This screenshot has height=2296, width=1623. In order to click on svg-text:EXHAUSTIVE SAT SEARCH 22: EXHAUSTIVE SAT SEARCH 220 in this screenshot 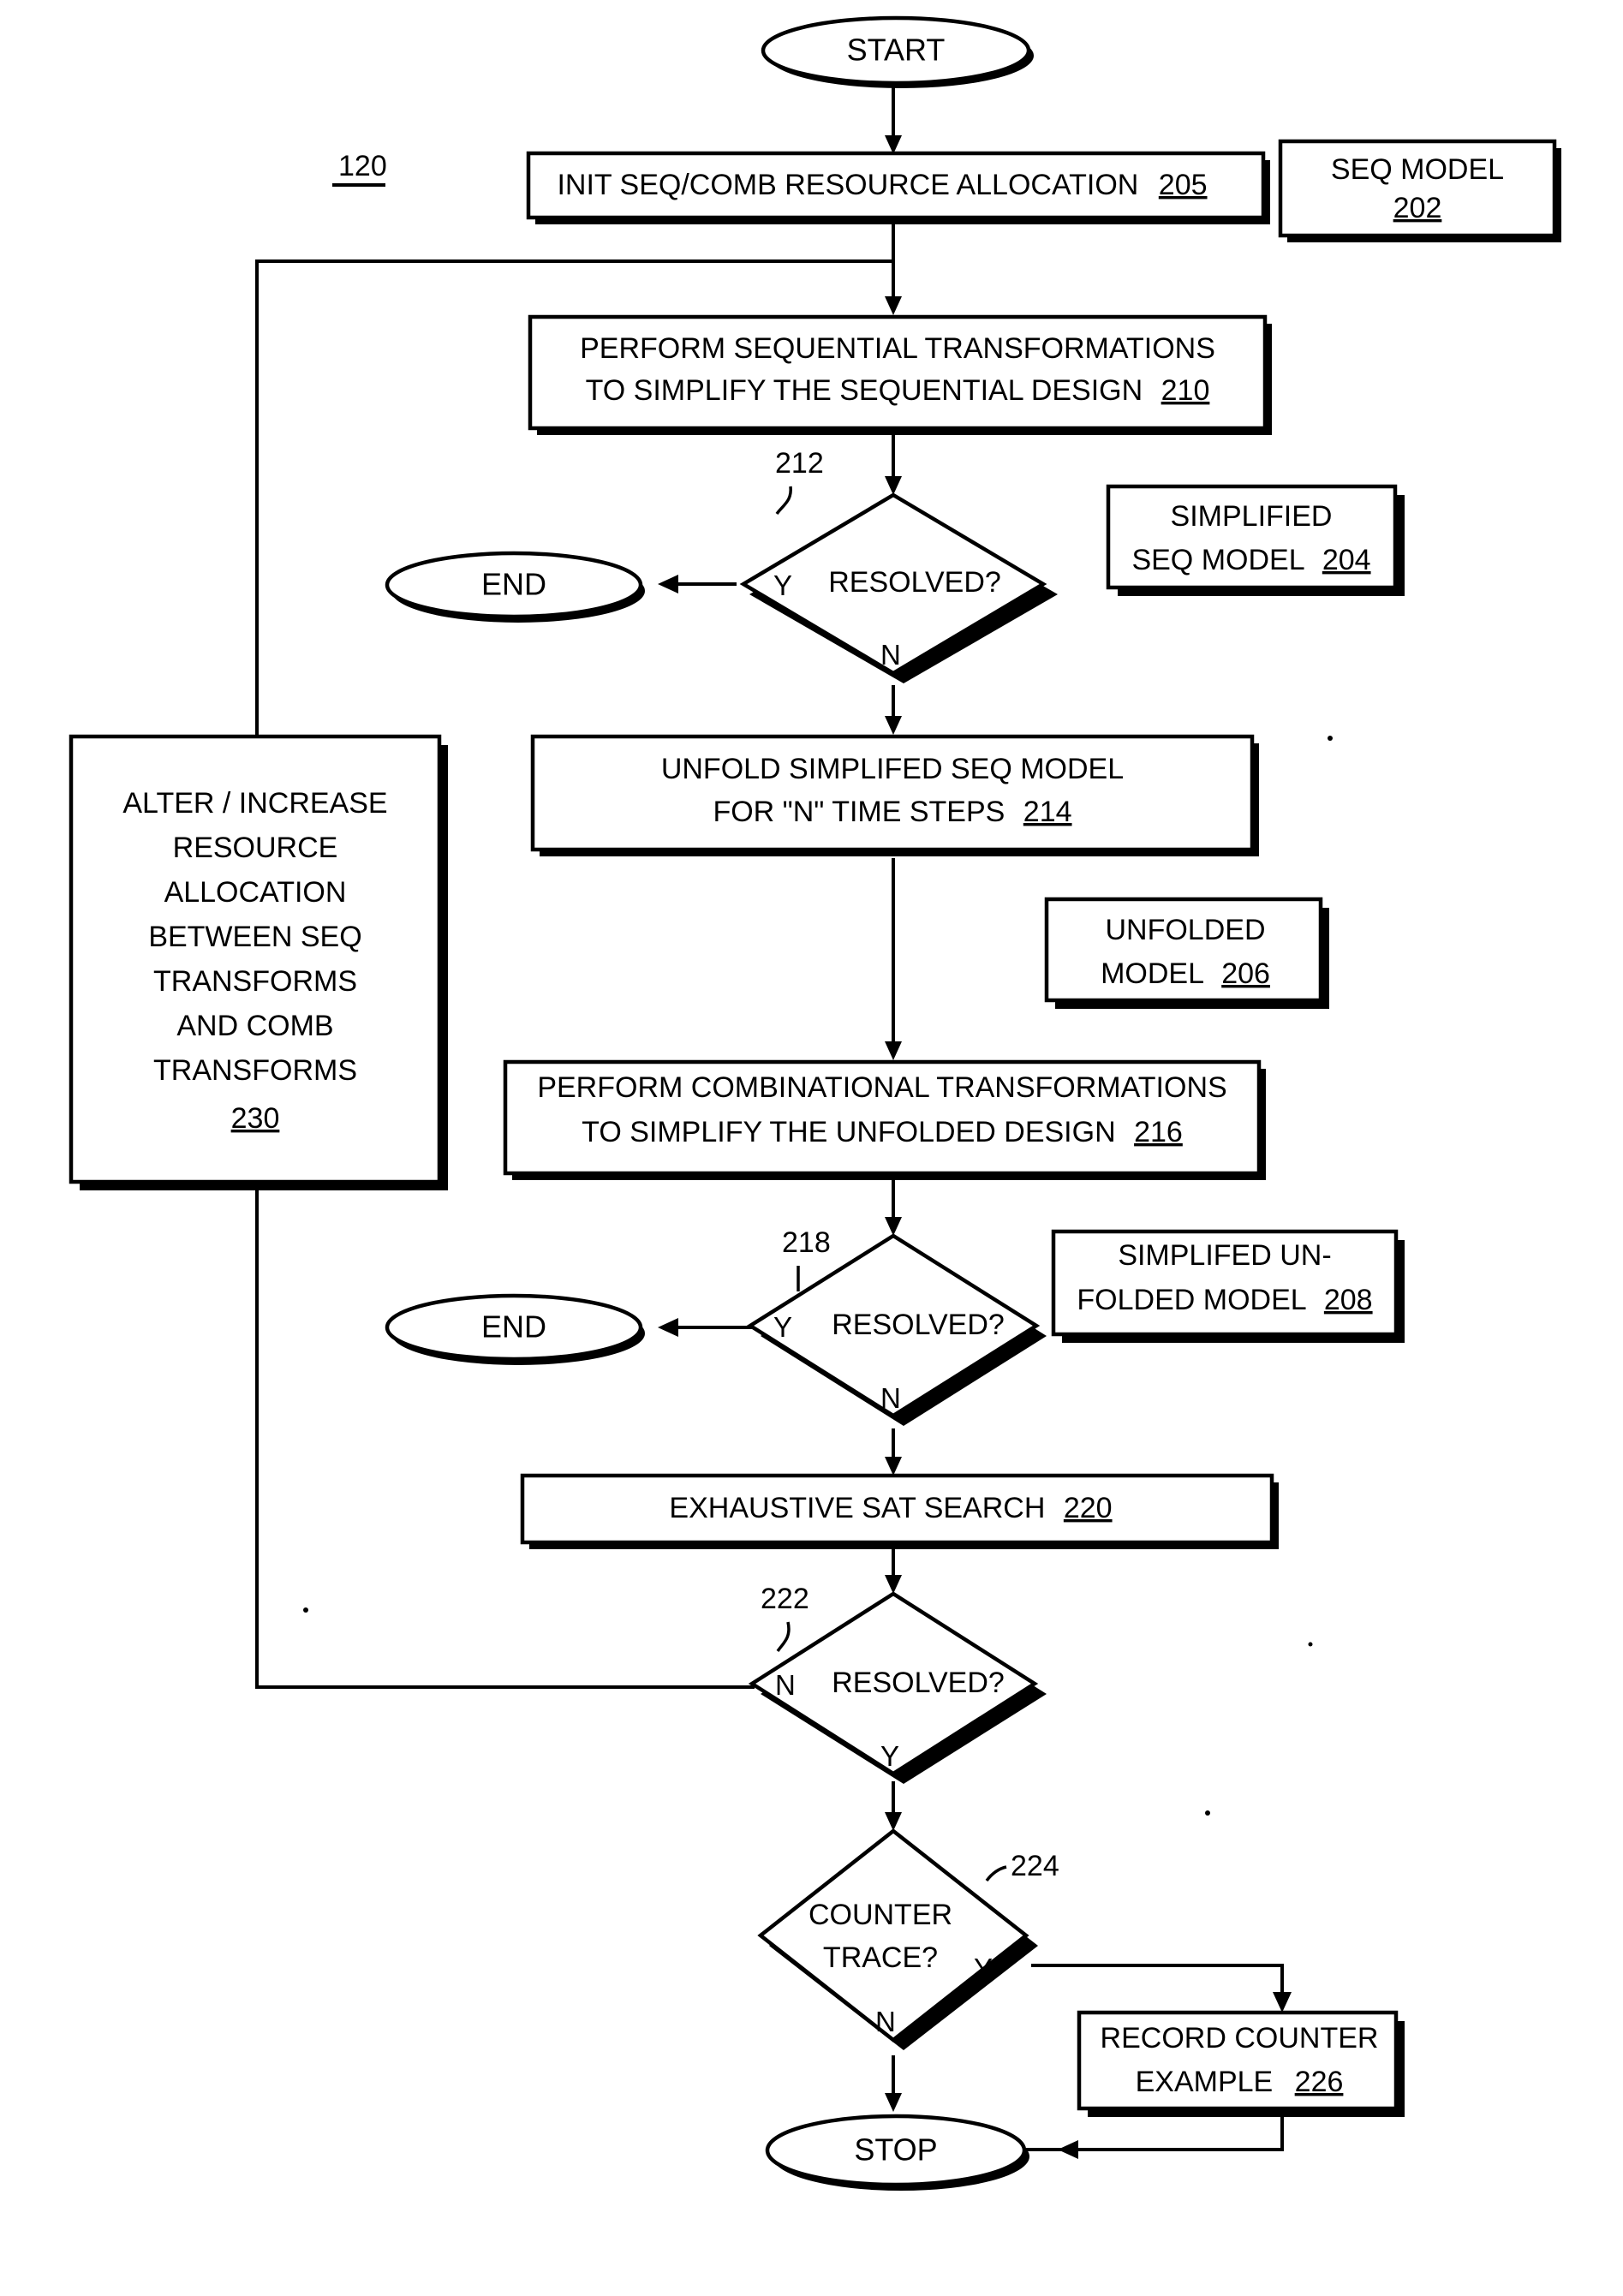, I will do `click(890, 1508)`.